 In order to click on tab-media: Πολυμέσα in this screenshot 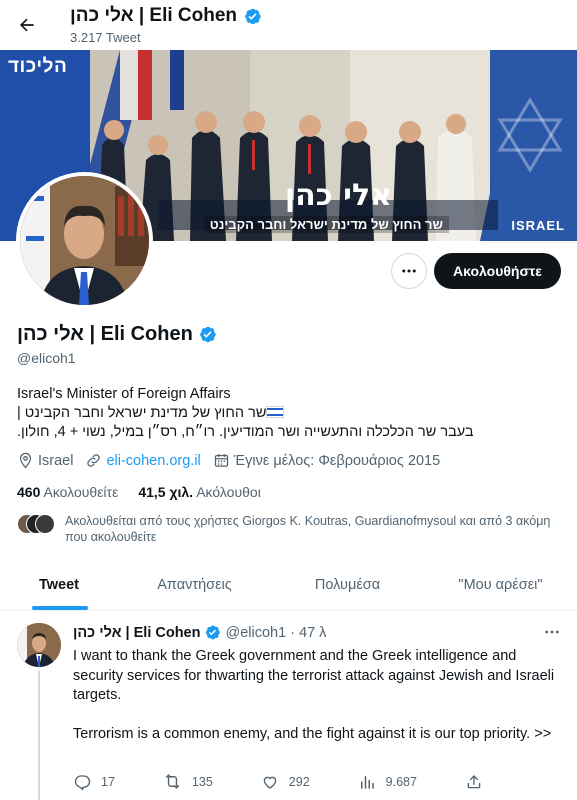, I will do `click(347, 585)`.